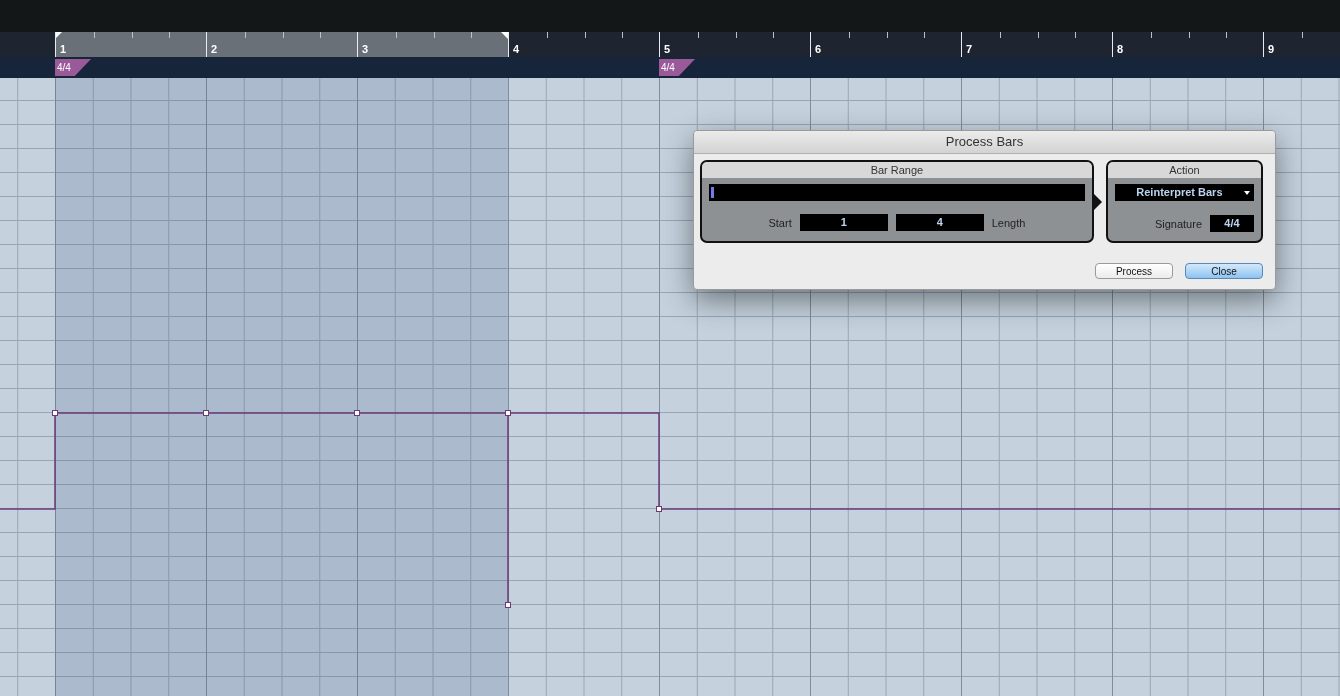 The image size is (1340, 696). I want to click on bar-range-strip, so click(897, 192).